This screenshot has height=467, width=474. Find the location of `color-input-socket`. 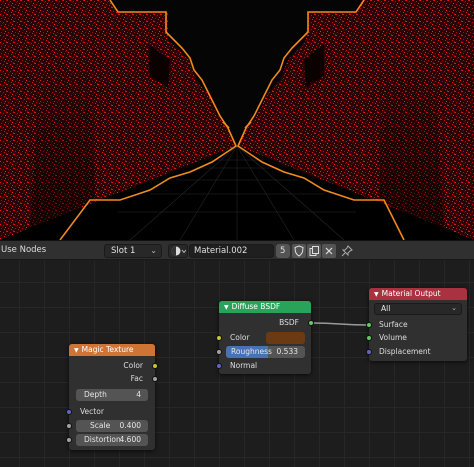

color-input-socket is located at coordinates (219, 338).